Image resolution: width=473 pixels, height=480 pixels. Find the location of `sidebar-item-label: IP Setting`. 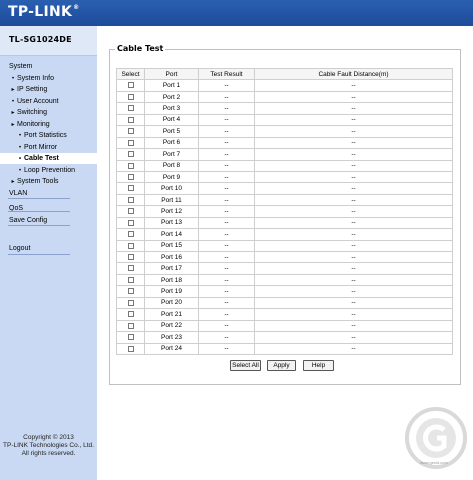

sidebar-item-label: IP Setting is located at coordinates (32, 89).